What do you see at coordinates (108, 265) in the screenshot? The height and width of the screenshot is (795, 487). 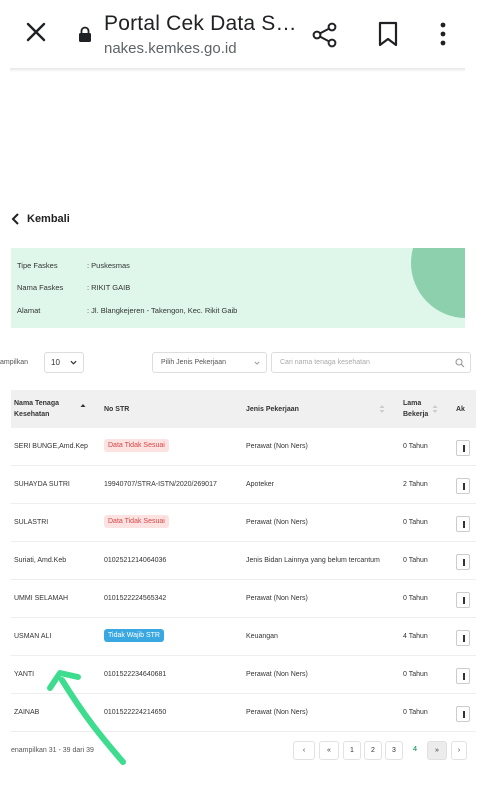 I see `info-value: : Puskesmas` at bounding box center [108, 265].